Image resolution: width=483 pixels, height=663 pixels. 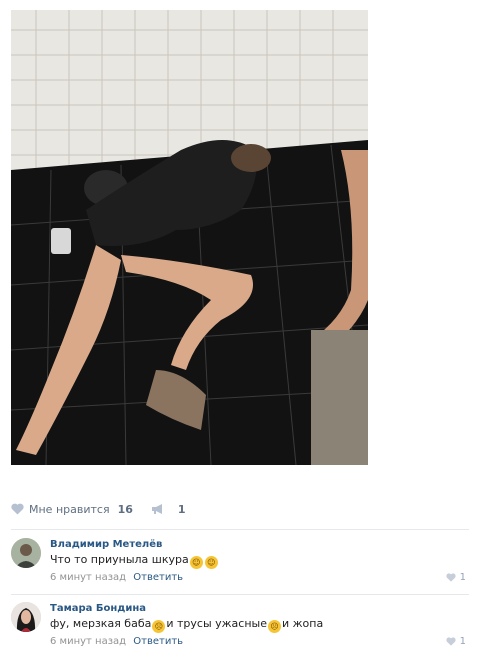 I want to click on comment-author: Тамара Бондина, so click(x=259, y=609).